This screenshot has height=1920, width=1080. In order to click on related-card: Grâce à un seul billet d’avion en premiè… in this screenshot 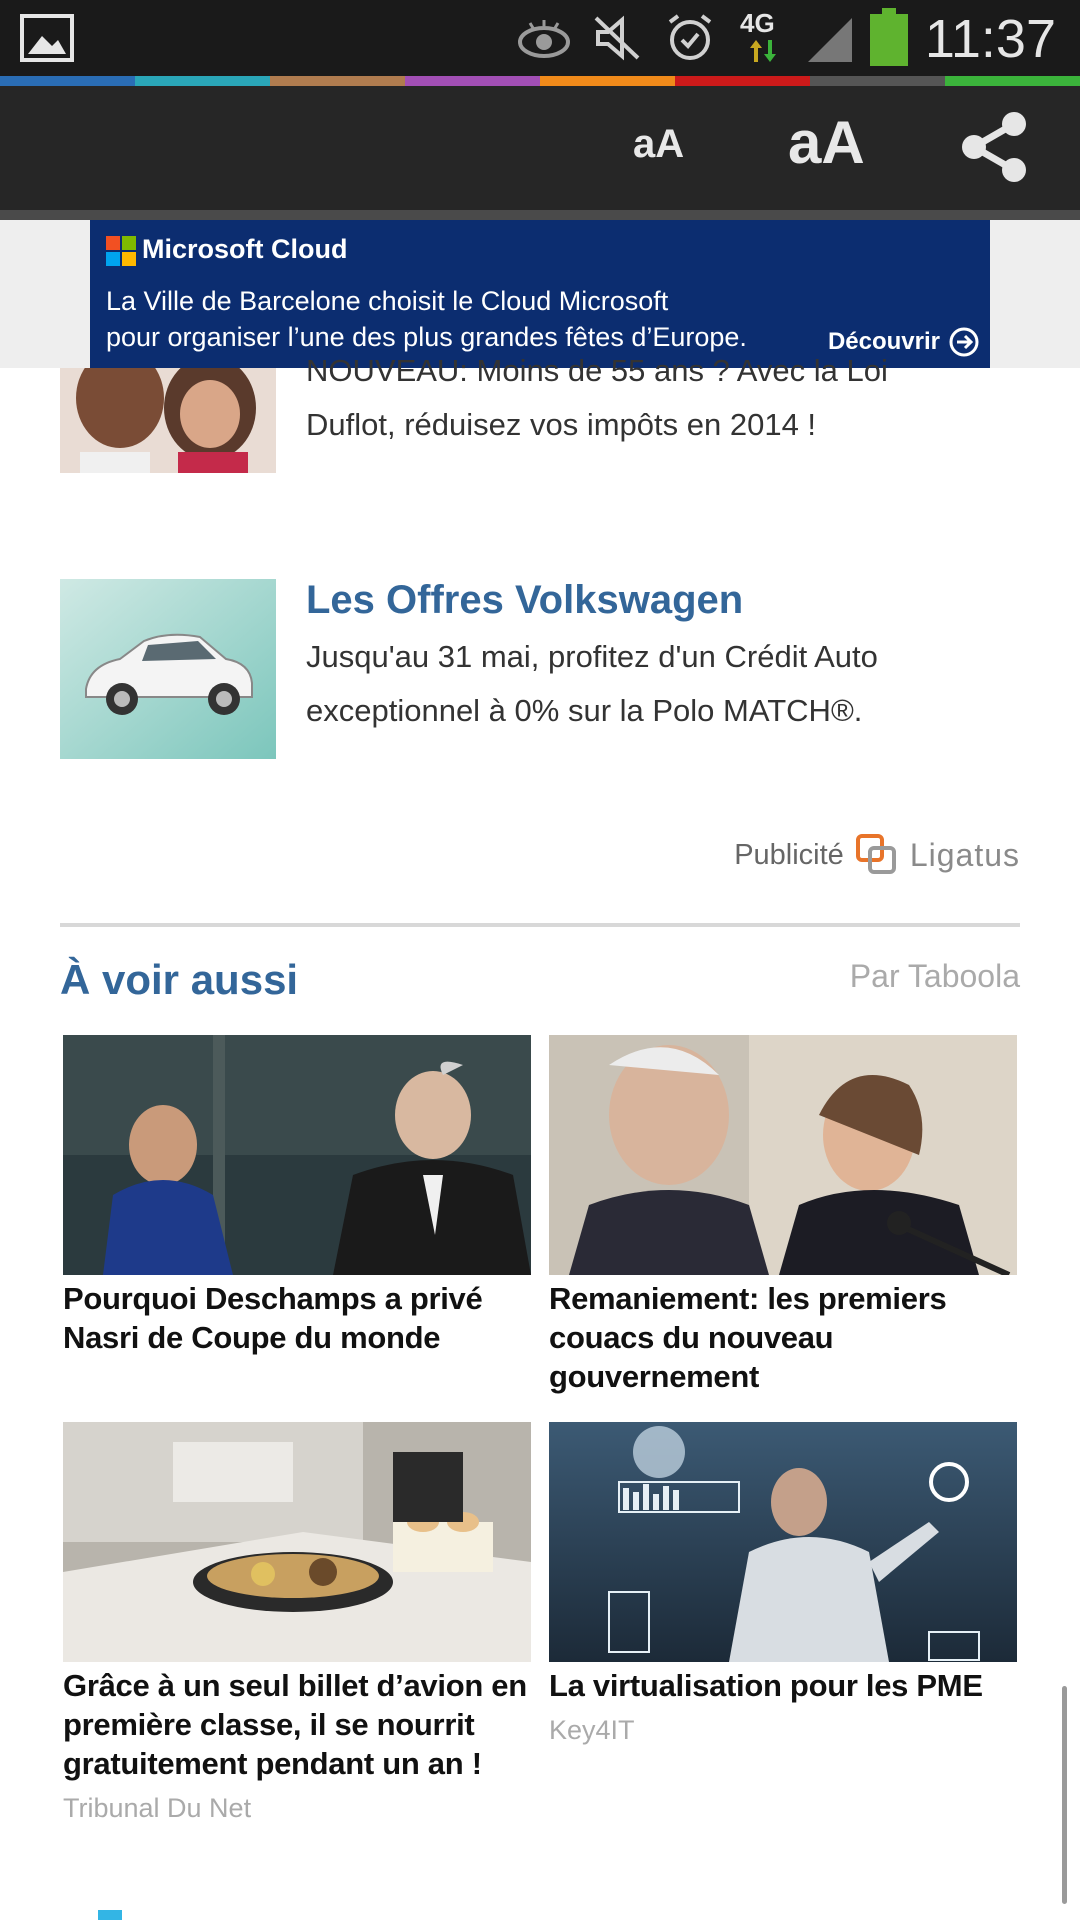, I will do `click(297, 1623)`.